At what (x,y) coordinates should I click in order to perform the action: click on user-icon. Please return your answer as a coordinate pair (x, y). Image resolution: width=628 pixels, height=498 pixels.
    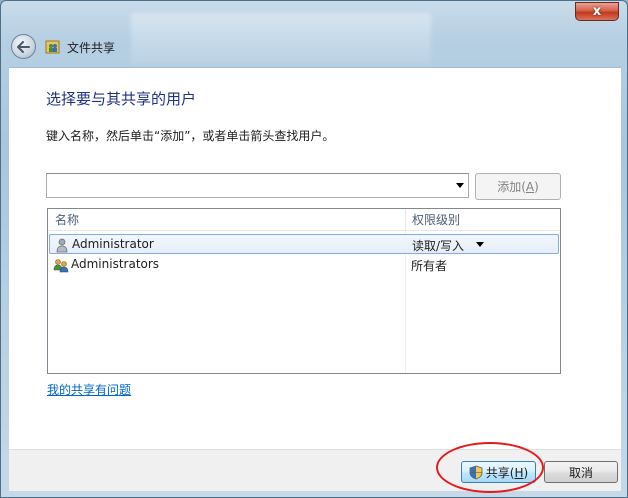
    Looking at the image, I should click on (62, 245).